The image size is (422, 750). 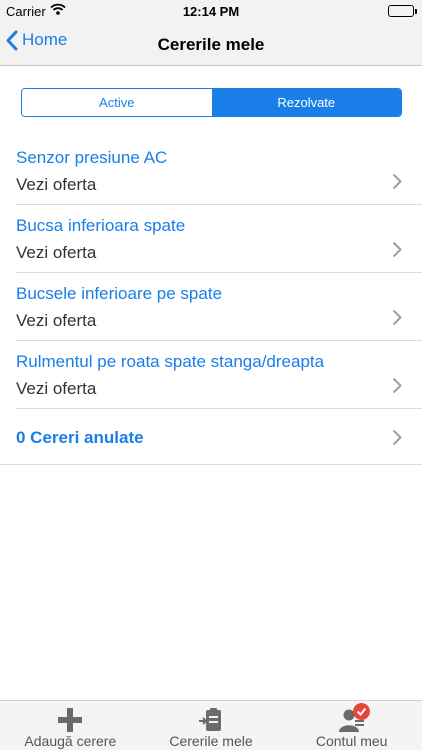 What do you see at coordinates (117, 102) in the screenshot?
I see `segment-active: Active` at bounding box center [117, 102].